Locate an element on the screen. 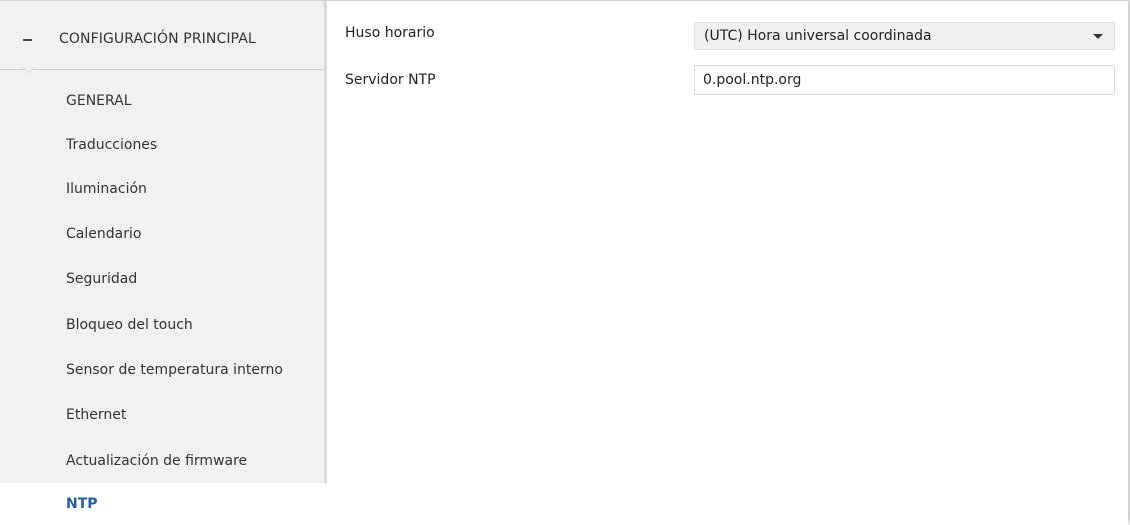 The width and height of the screenshot is (1130, 525). timezone-label: Huso horario is located at coordinates (390, 33).